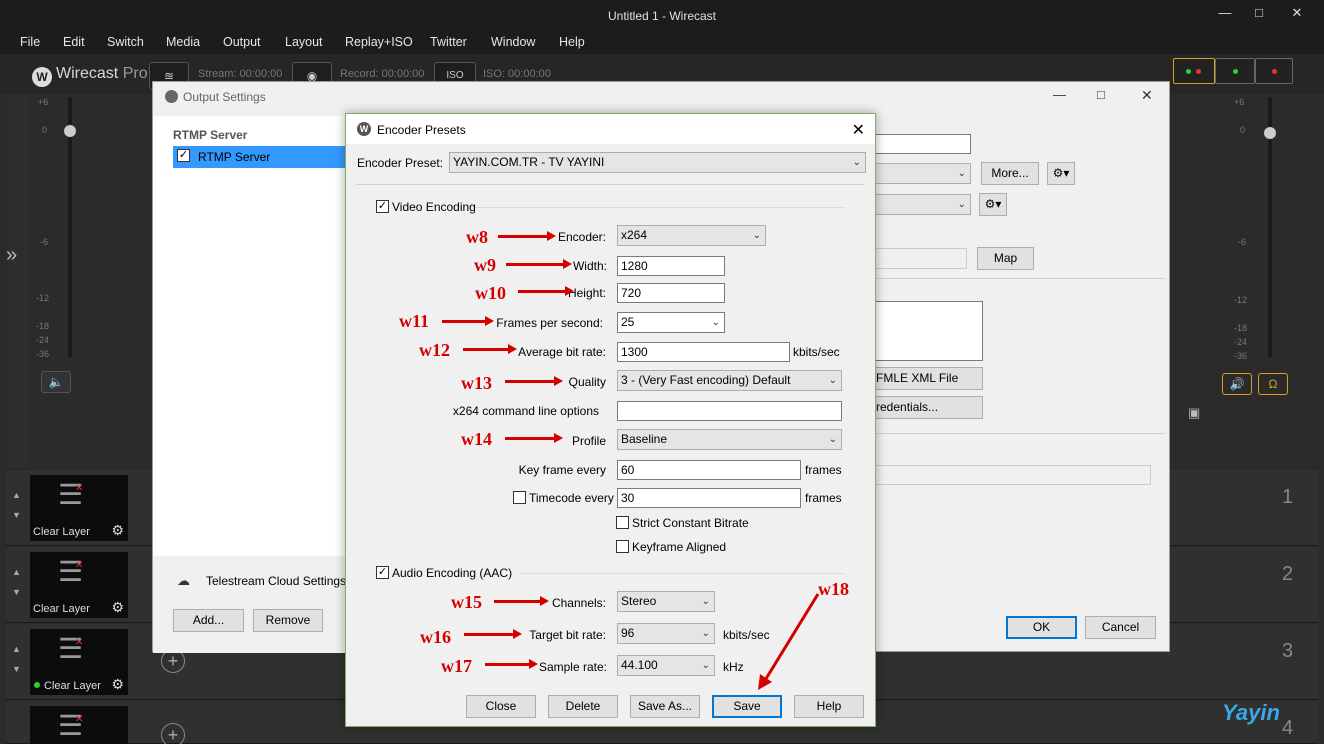 This screenshot has height=744, width=1324. What do you see at coordinates (1241, 356) in the screenshot?
I see `scale-label: -36` at bounding box center [1241, 356].